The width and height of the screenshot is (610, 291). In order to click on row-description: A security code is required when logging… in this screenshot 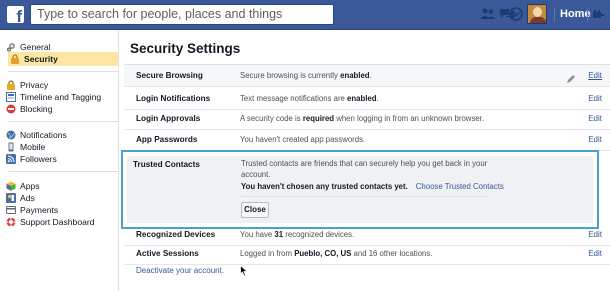, I will do `click(362, 118)`.